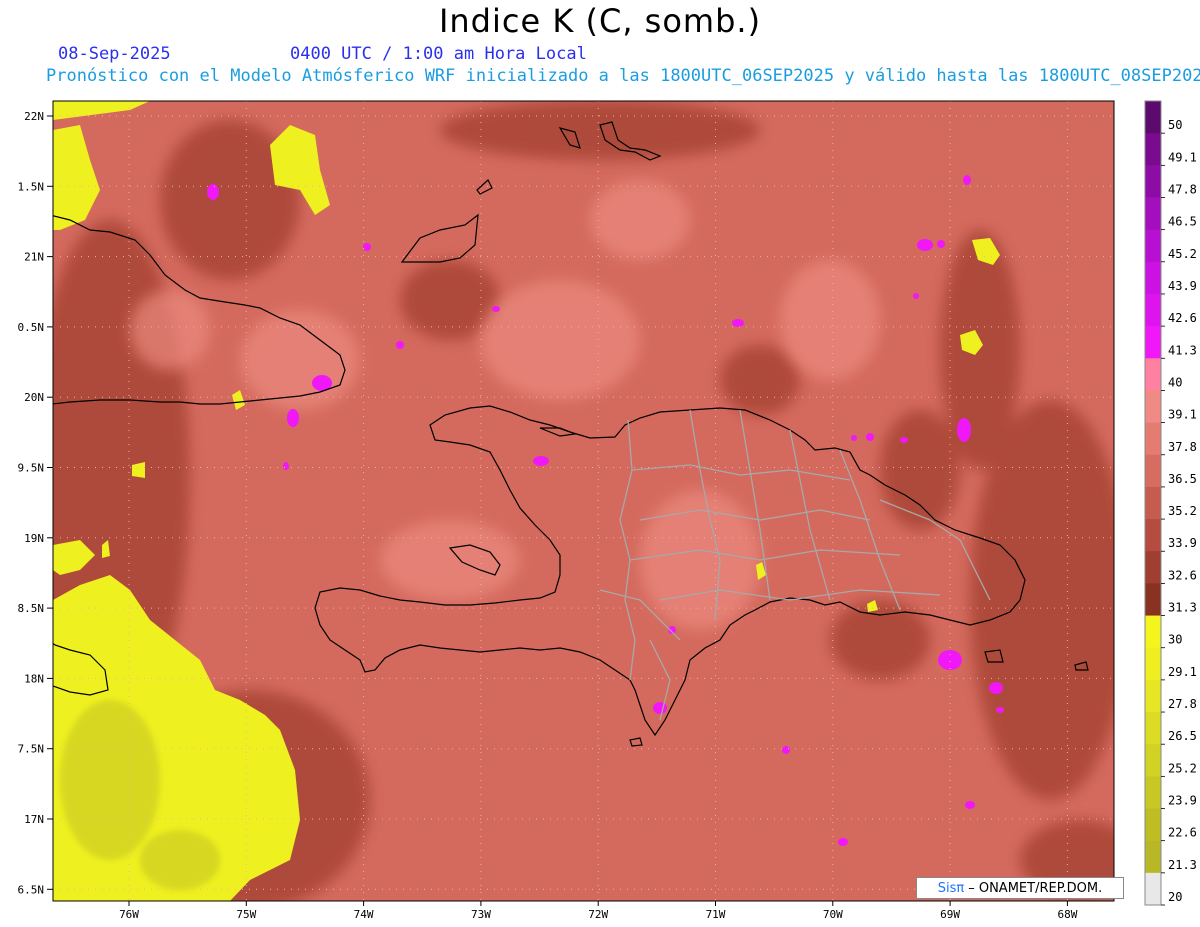  I want to click on longitude-axis: 76W 75W 74W 73W 72W 71W 70W 69W 68W, so click(598, 911).